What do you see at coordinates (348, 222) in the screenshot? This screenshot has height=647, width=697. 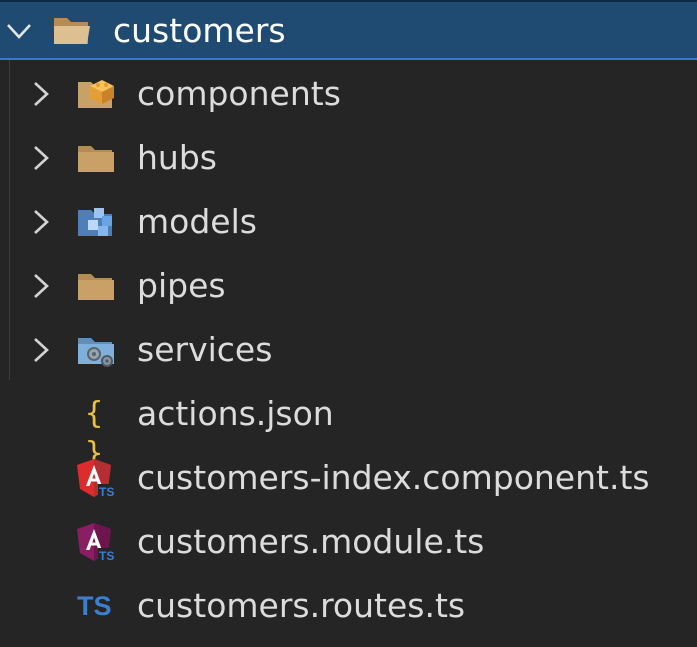 I see `tree-item-models: models` at bounding box center [348, 222].